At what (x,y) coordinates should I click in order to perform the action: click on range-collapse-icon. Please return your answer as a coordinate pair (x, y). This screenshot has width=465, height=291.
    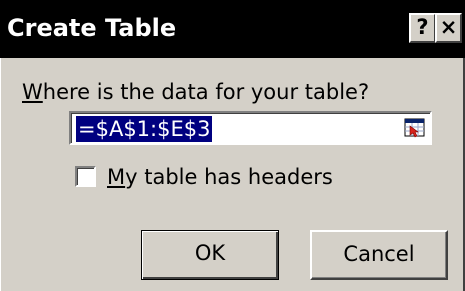
    Looking at the image, I should click on (414, 128).